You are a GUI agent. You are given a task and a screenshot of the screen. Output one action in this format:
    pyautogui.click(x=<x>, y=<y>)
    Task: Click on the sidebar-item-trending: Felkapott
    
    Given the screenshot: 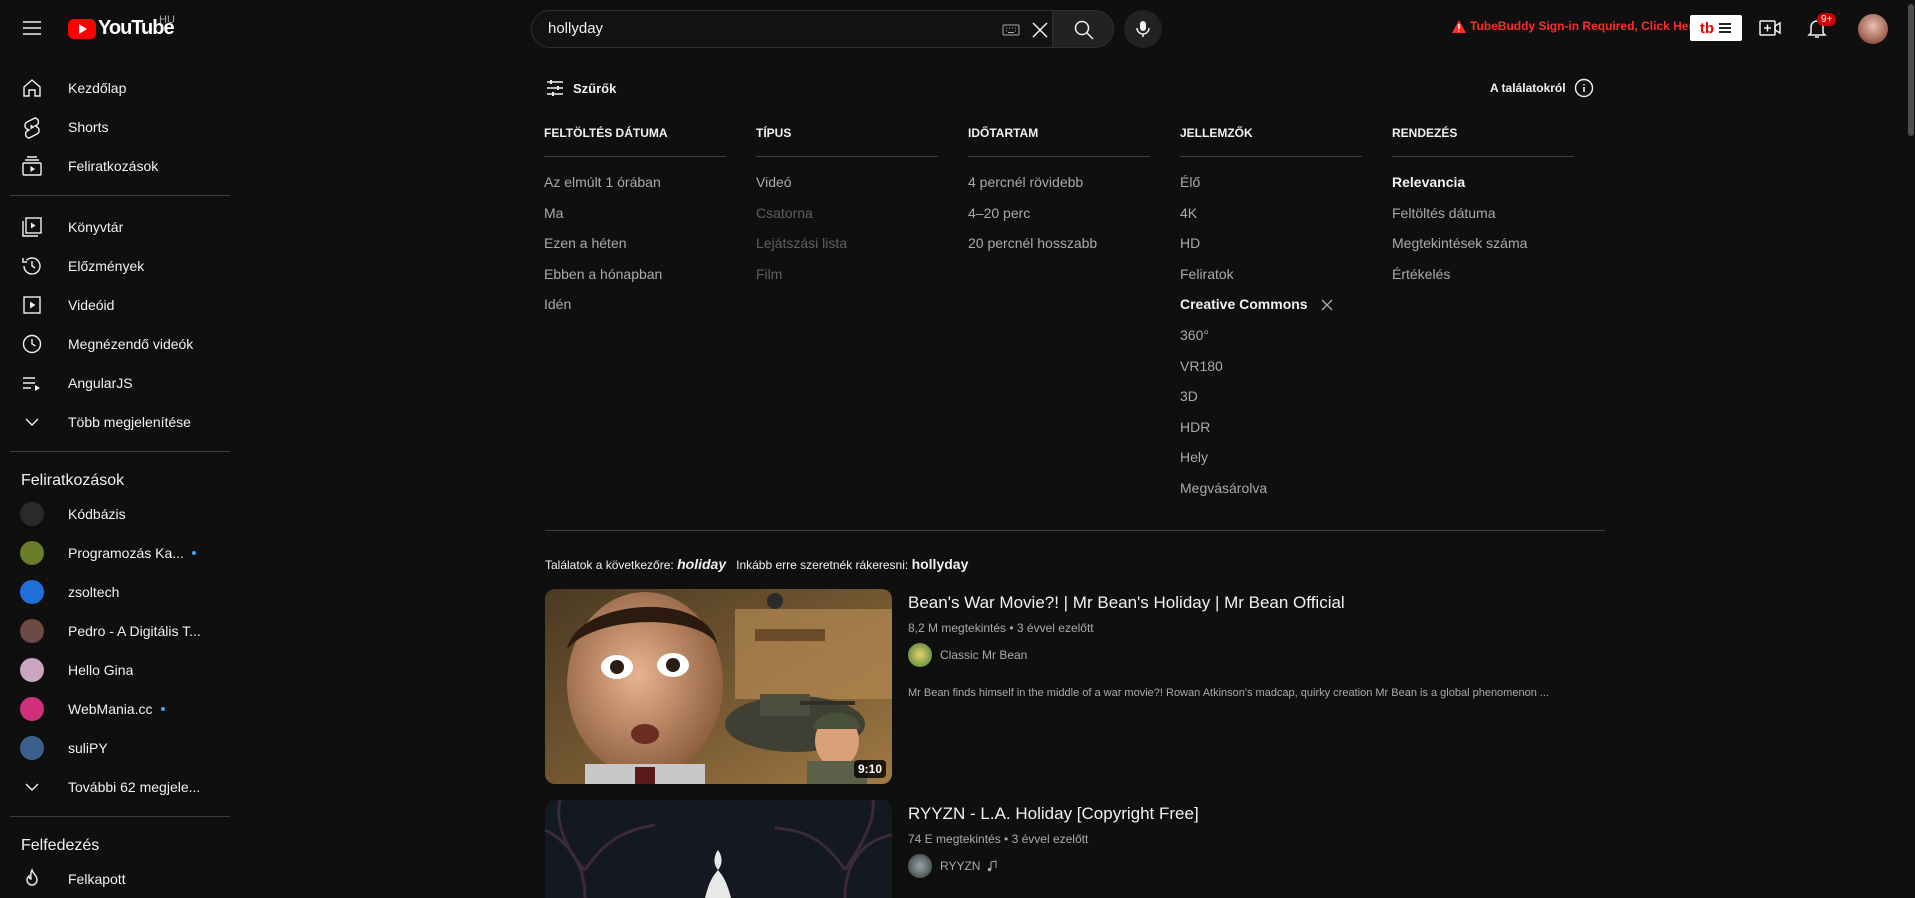 What is the action you would take?
    pyautogui.click(x=115, y=879)
    